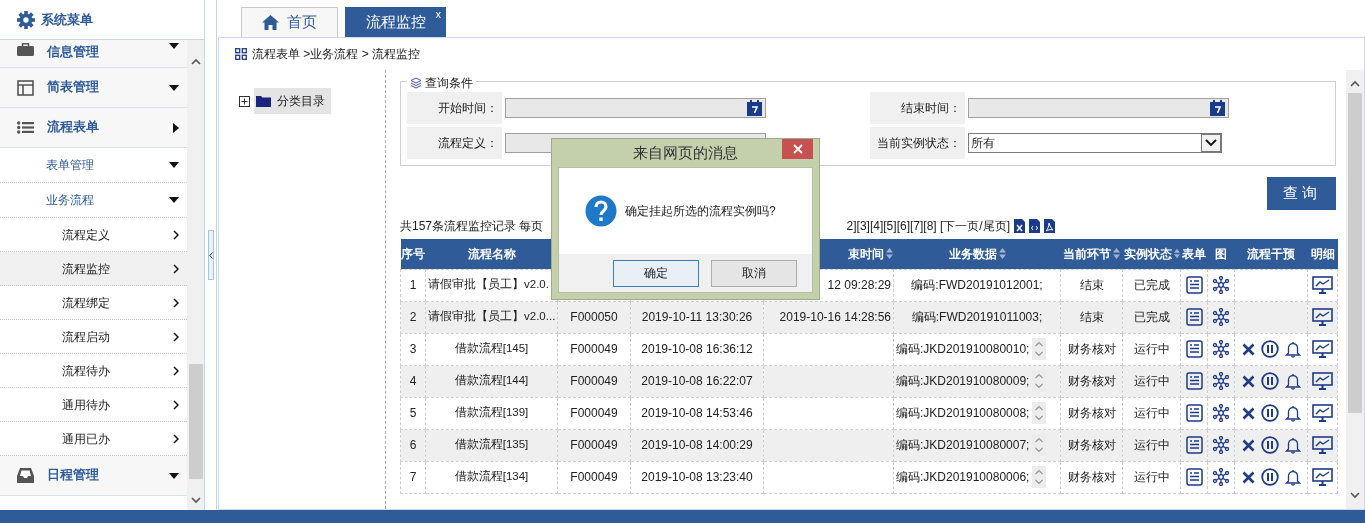  What do you see at coordinates (413, 254) in the screenshot?
I see `column-header: 序号` at bounding box center [413, 254].